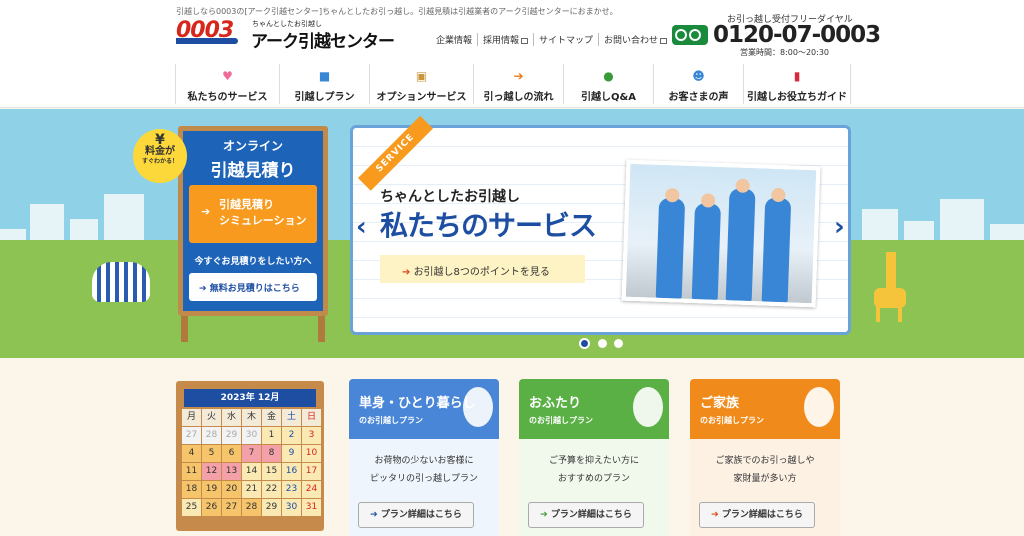 The height and width of the screenshot is (536, 1024). Describe the element at coordinates (231, 417) in the screenshot. I see `calendar-weekday: 水` at that location.